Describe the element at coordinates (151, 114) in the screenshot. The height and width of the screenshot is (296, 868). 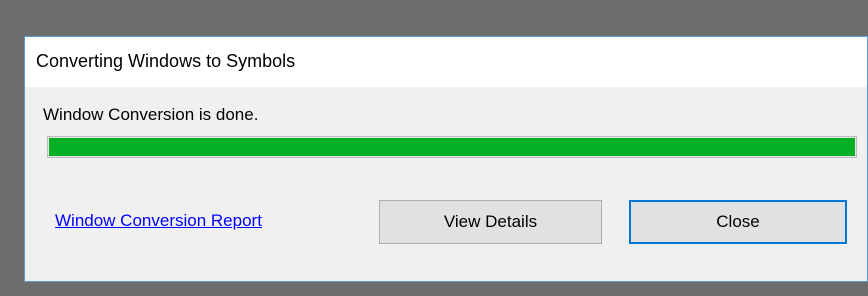
I see `status-message: Window Conversion is done.` at that location.